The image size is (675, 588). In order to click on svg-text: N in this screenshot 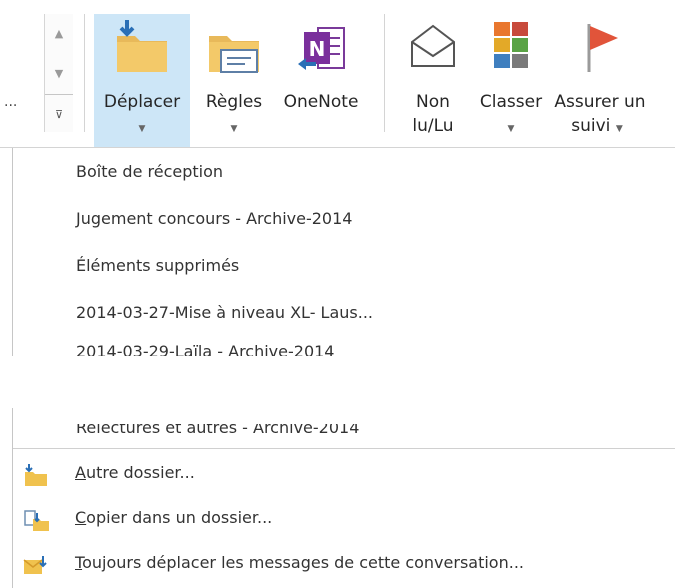, I will do `click(317, 49)`.